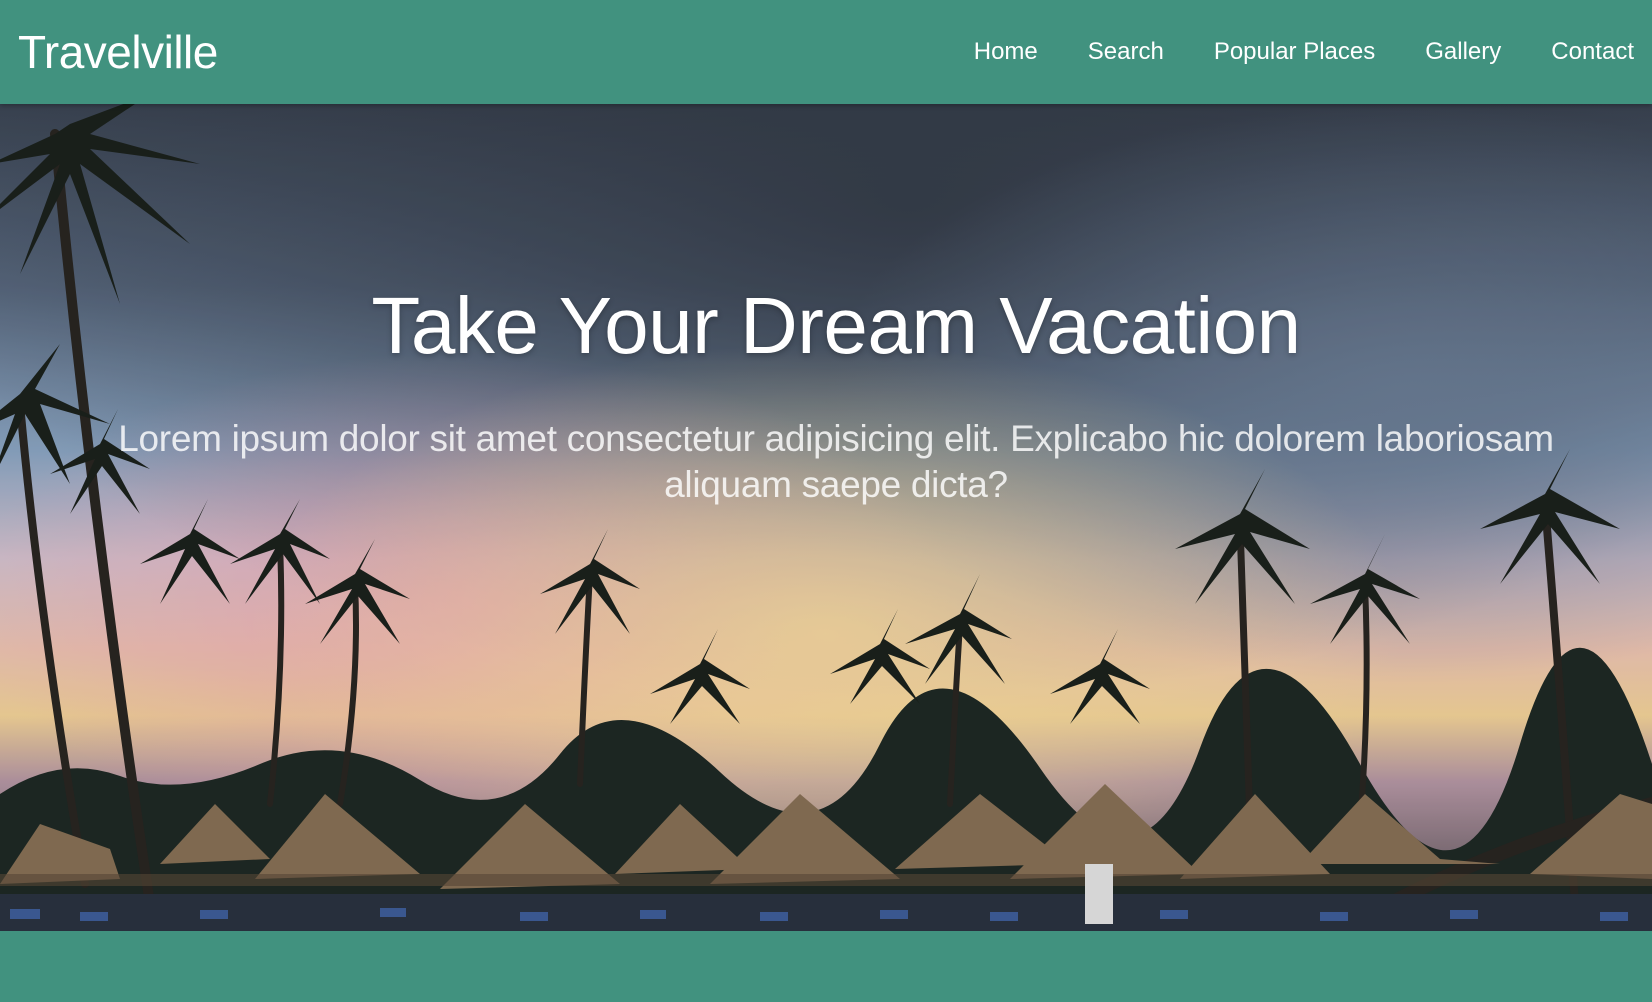 The height and width of the screenshot is (1002, 1652). I want to click on footer-band, so click(826, 966).